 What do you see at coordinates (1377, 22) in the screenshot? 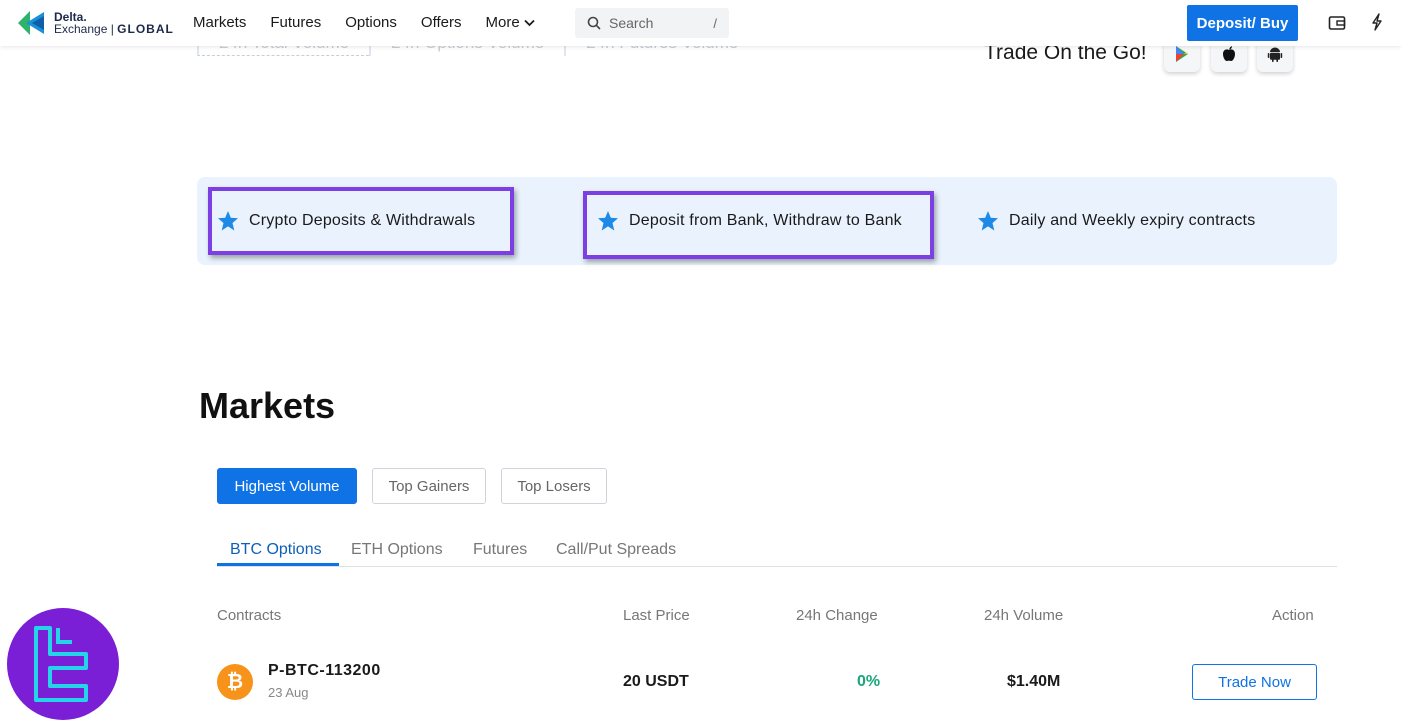
I see `bolt-icon` at bounding box center [1377, 22].